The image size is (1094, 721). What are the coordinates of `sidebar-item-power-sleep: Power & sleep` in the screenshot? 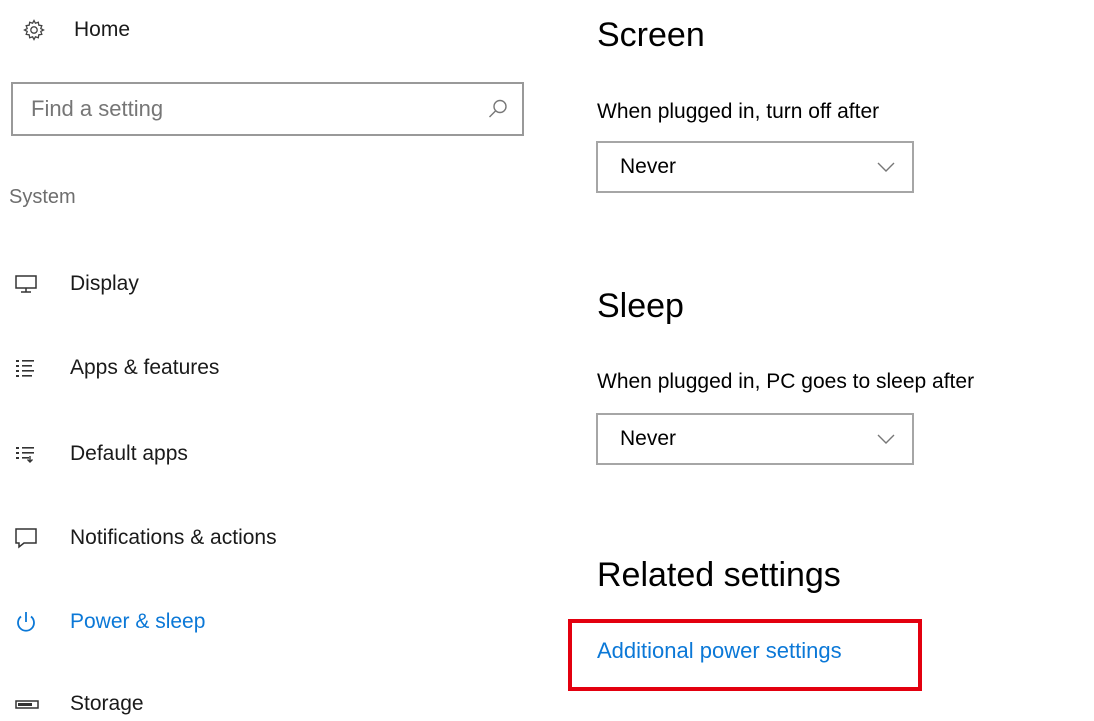 It's located at (109, 622).